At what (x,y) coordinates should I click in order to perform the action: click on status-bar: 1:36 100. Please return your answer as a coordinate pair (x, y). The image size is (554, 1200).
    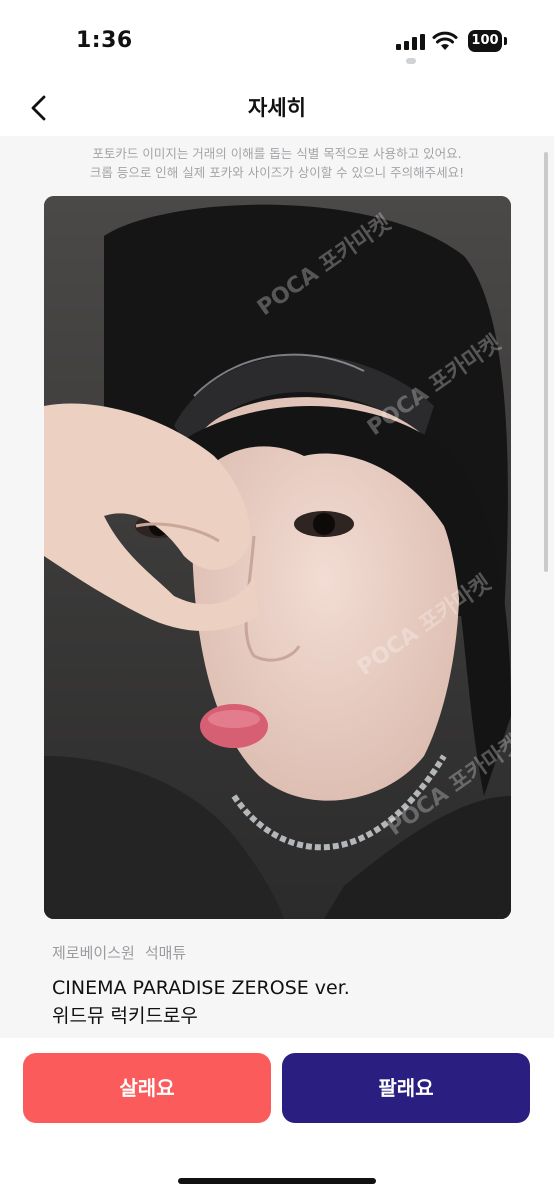
    Looking at the image, I should click on (277, 40).